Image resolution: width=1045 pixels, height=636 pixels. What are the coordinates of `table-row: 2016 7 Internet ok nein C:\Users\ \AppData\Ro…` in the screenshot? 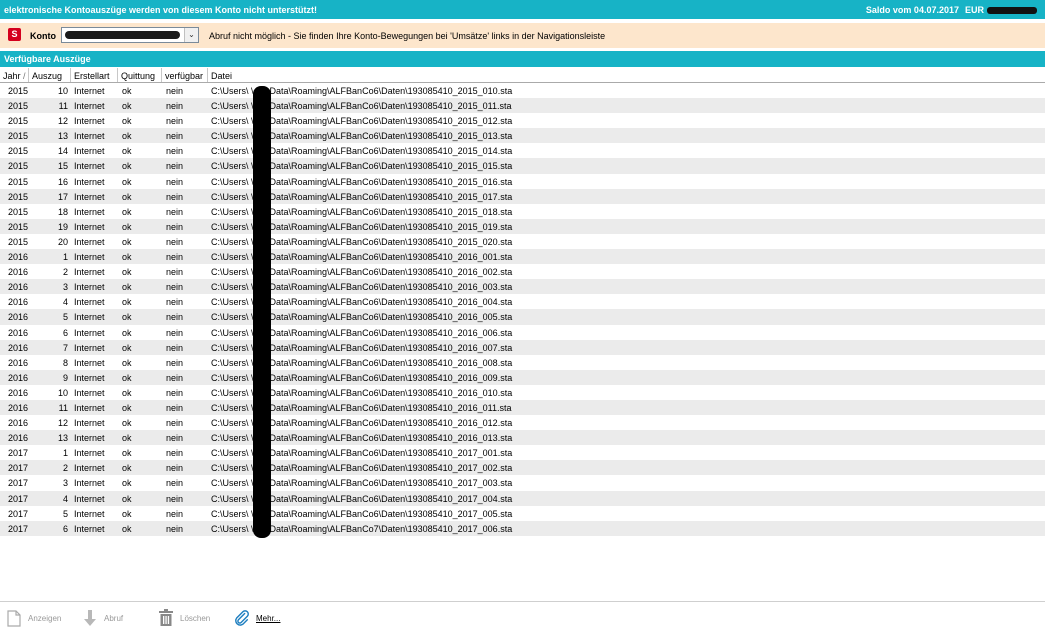 It's located at (522, 347).